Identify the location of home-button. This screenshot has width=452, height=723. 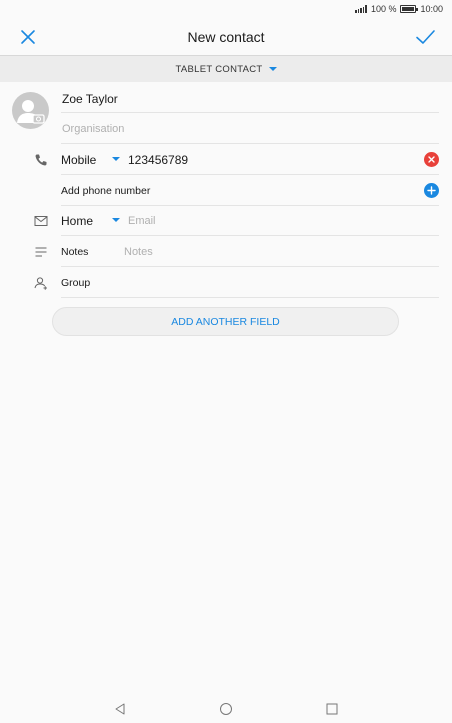
(226, 709).